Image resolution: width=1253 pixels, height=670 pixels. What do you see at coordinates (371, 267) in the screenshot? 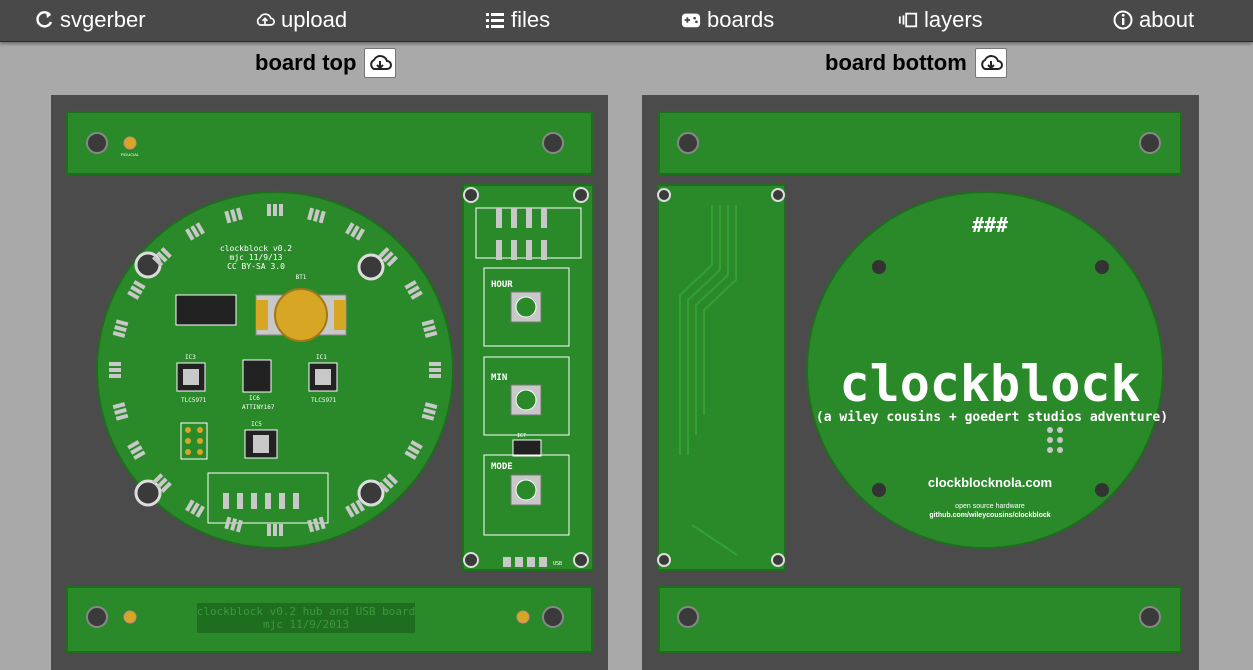
I see `mount-hole-tr` at bounding box center [371, 267].